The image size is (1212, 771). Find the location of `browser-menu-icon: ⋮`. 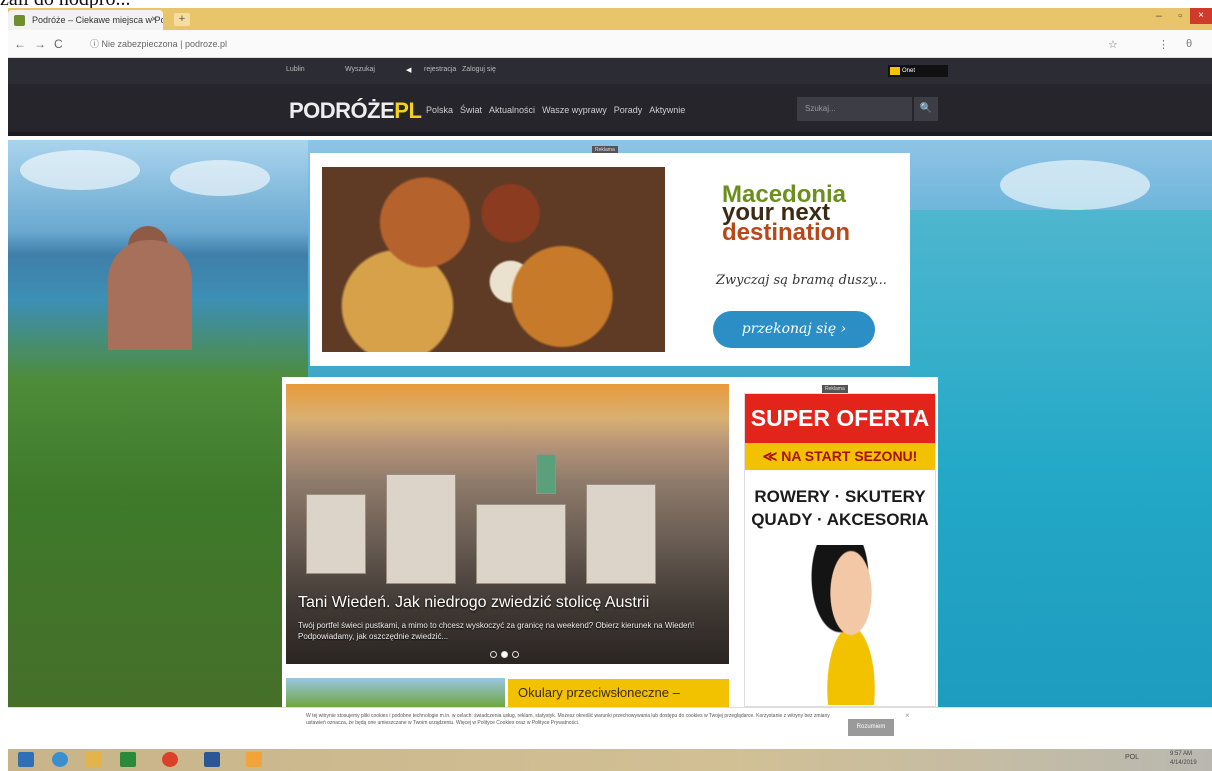

browser-menu-icon: ⋮ is located at coordinates (1163, 44).